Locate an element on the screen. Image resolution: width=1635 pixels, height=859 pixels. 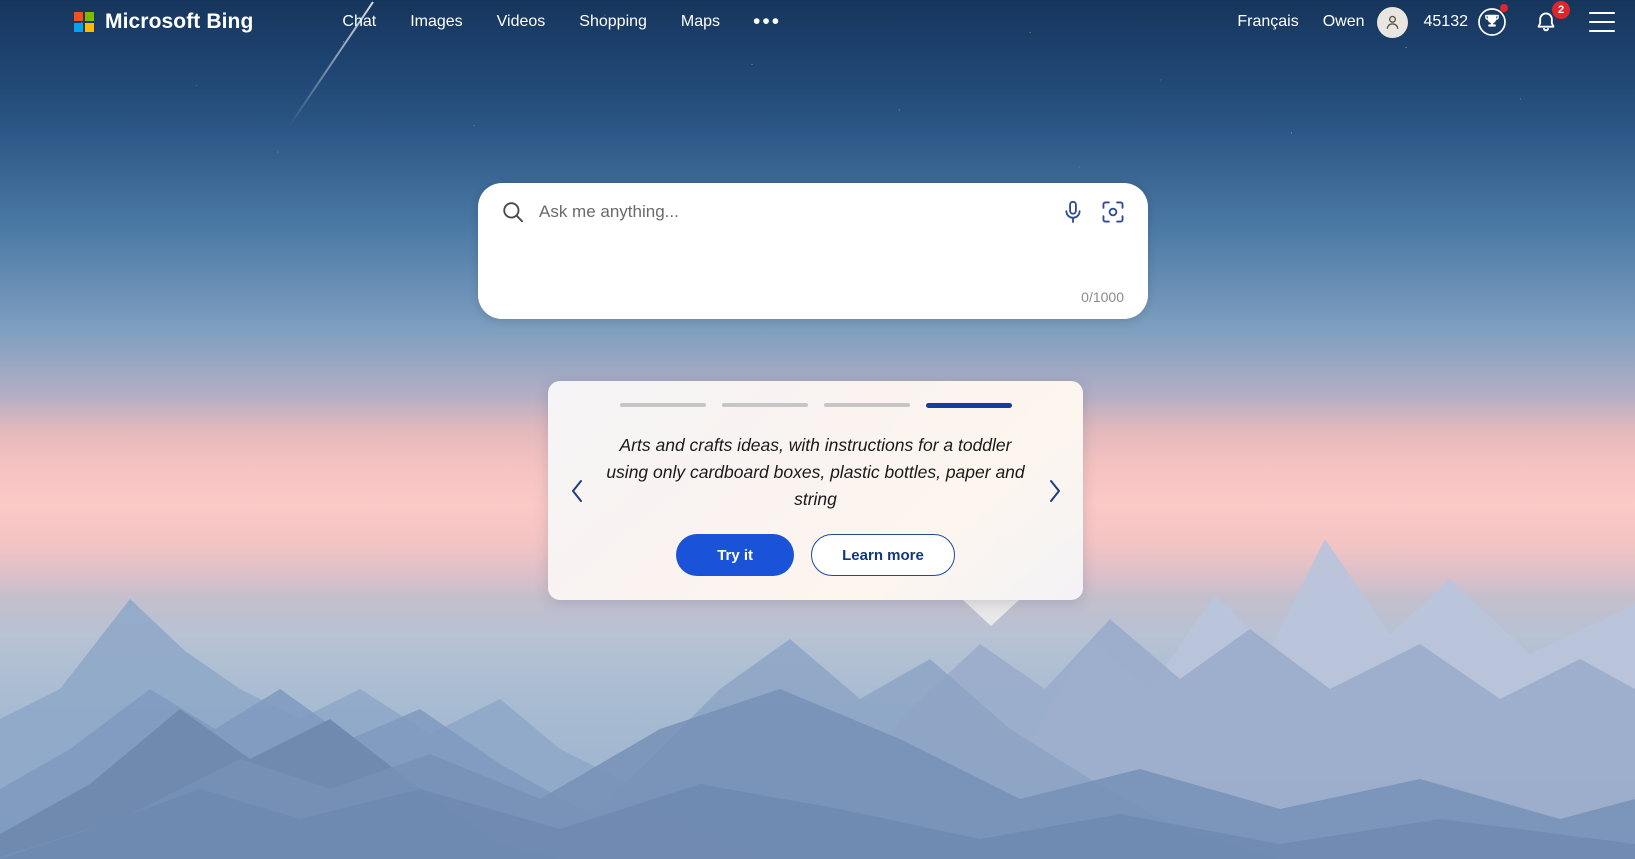
carousel-prev-button is located at coordinates (577, 491).